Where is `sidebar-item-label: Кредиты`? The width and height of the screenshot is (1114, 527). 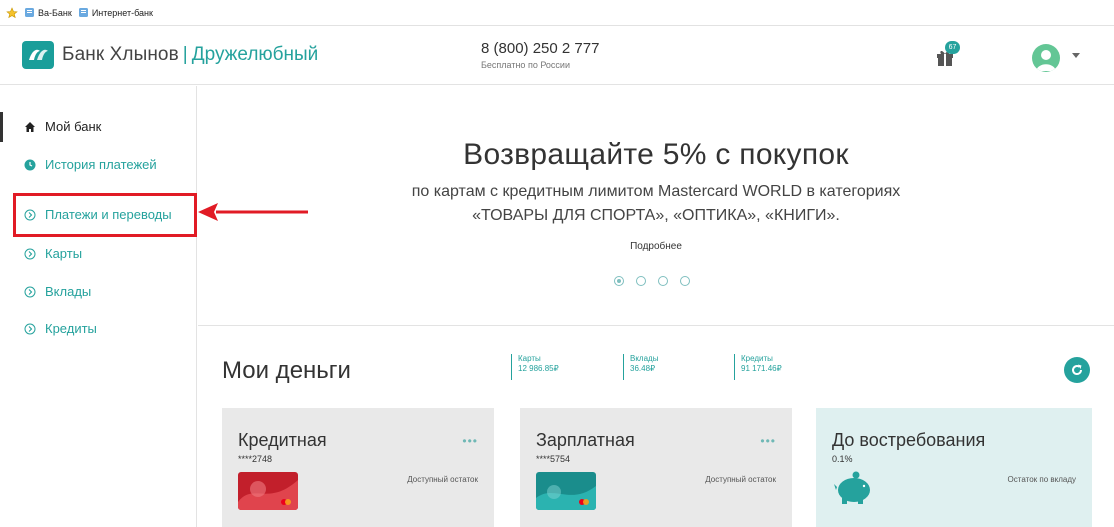 sidebar-item-label: Кредиты is located at coordinates (71, 328).